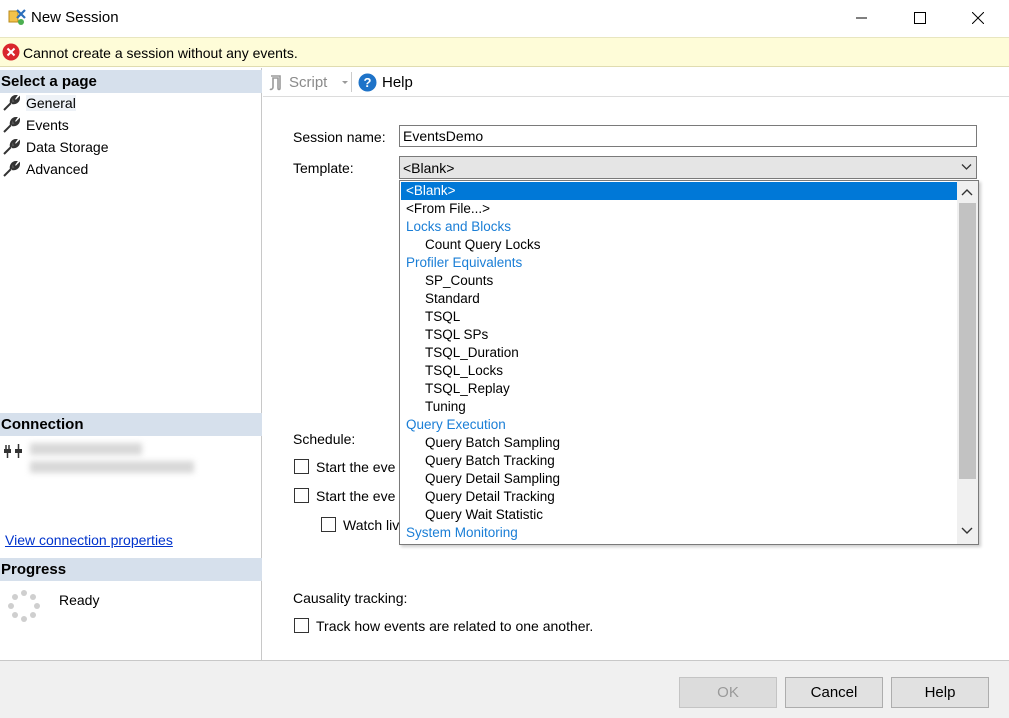  What do you see at coordinates (13, 451) in the screenshot?
I see `connection-icon` at bounding box center [13, 451].